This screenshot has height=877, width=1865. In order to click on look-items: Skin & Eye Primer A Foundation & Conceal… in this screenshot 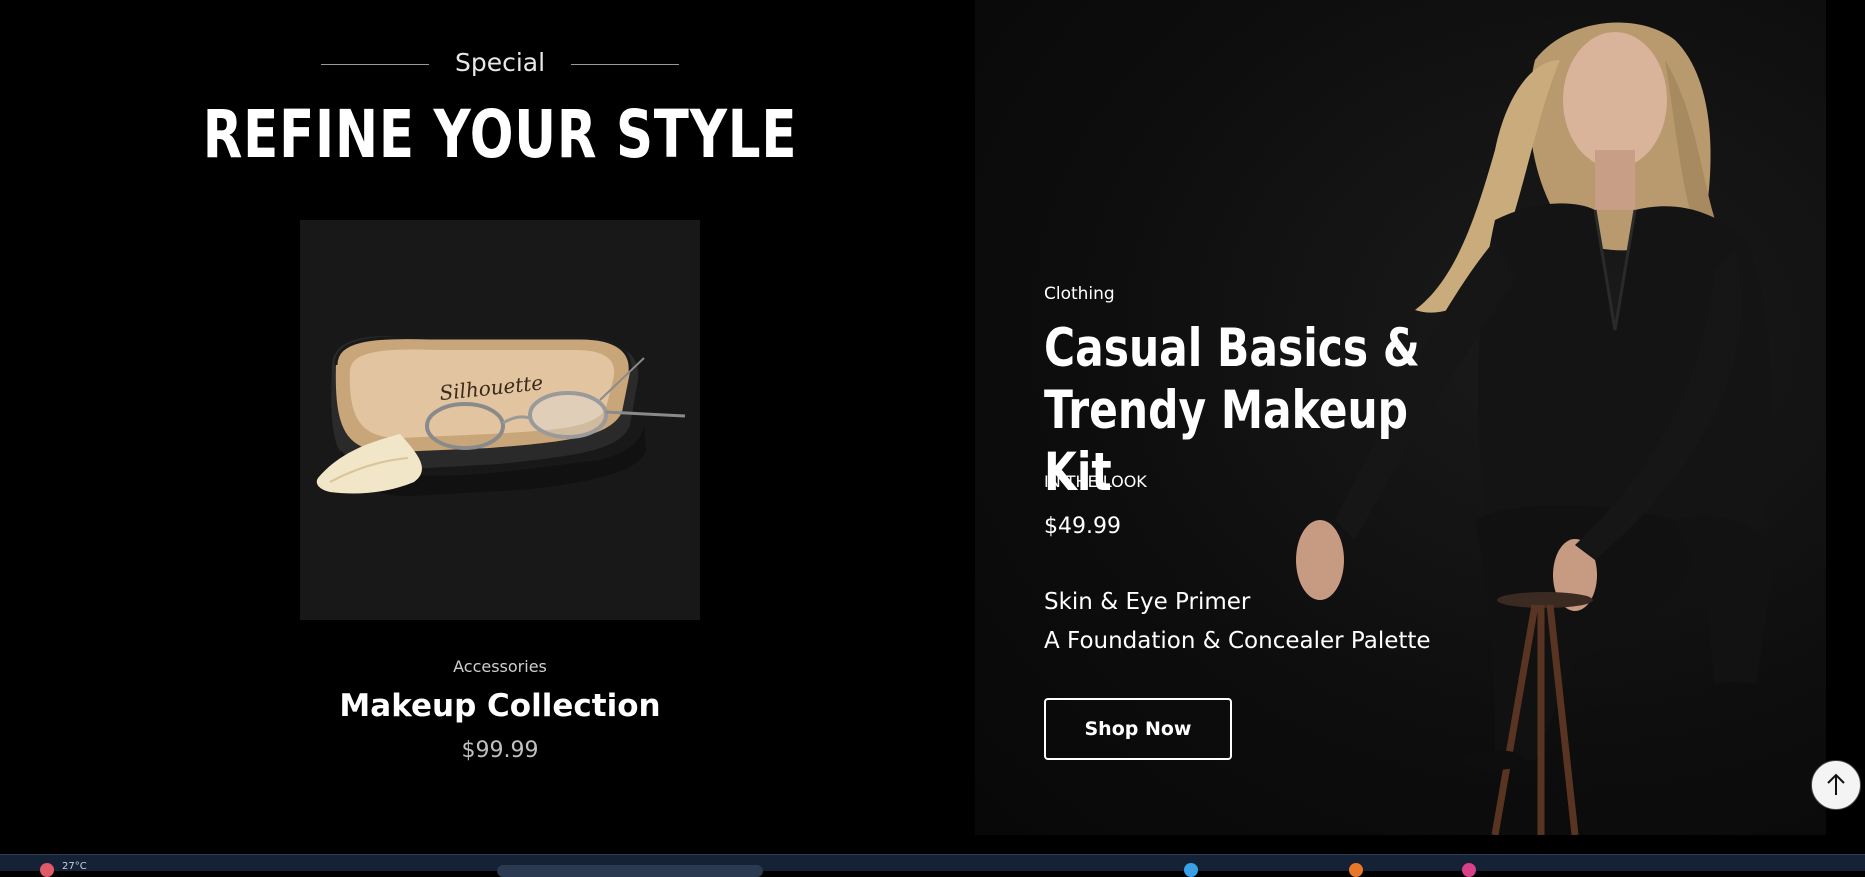, I will do `click(1237, 622)`.